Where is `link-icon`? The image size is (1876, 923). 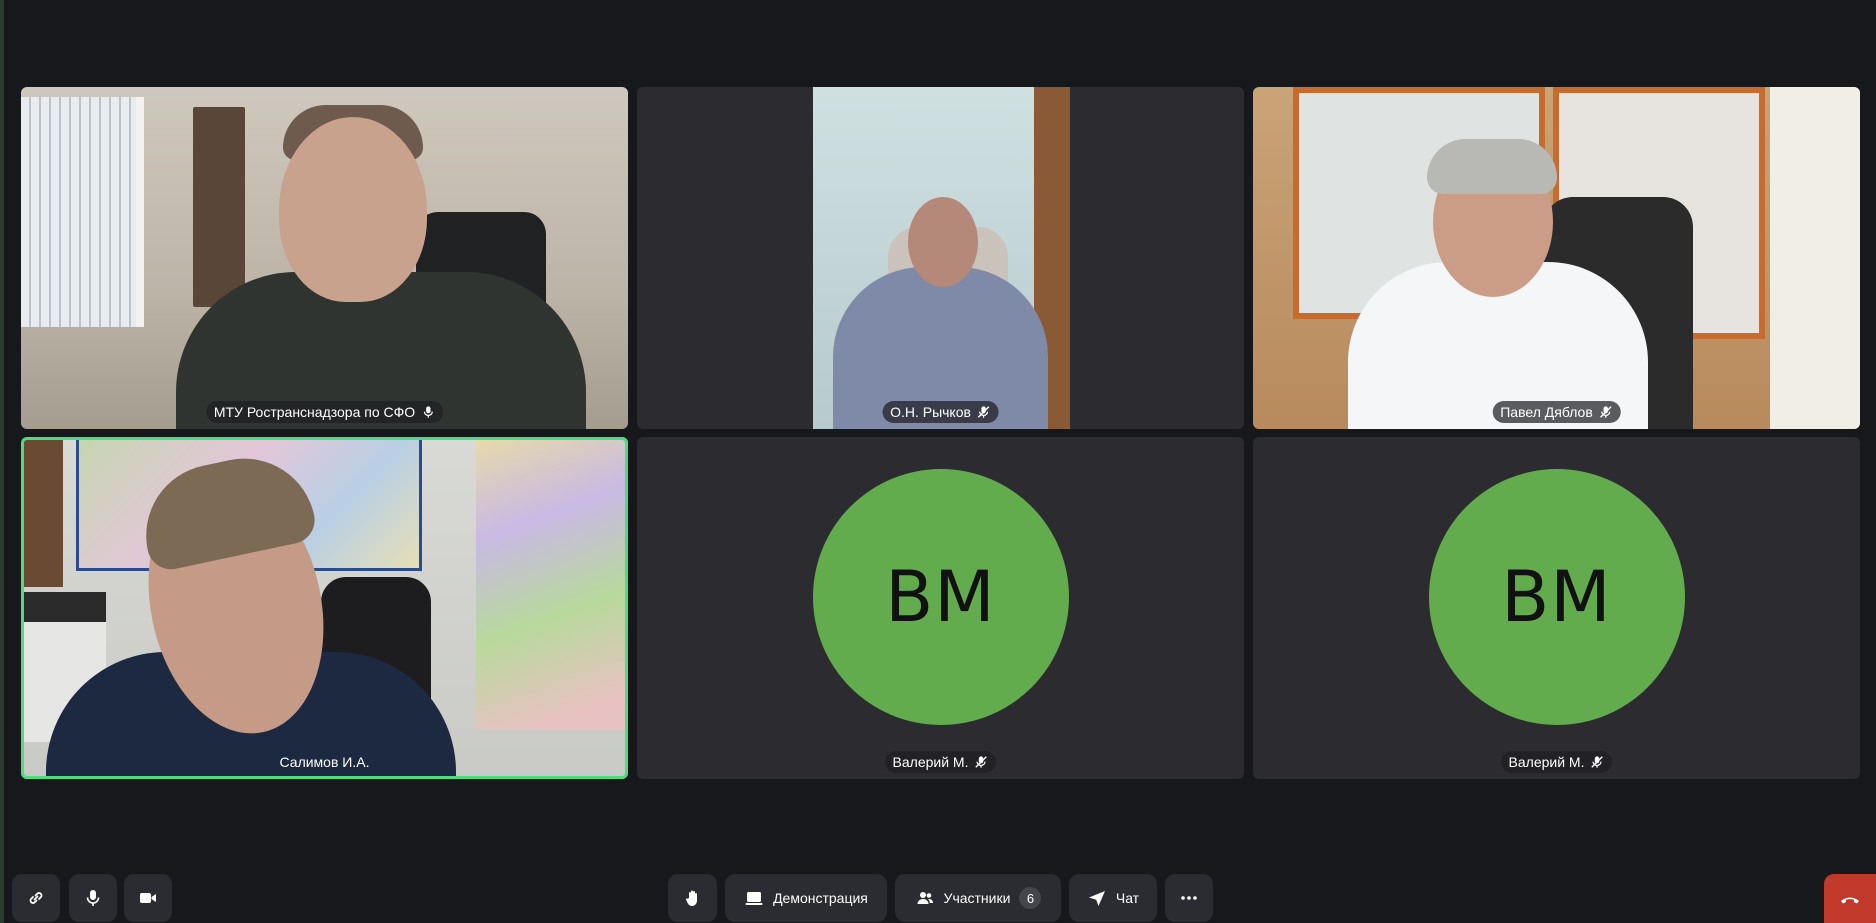
link-icon is located at coordinates (36, 898).